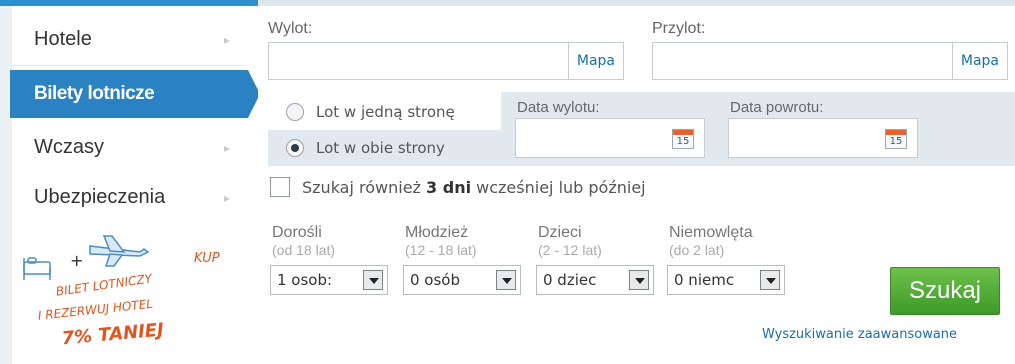  What do you see at coordinates (777, 107) in the screenshot?
I see `return-date-label: Data powrotu:` at bounding box center [777, 107].